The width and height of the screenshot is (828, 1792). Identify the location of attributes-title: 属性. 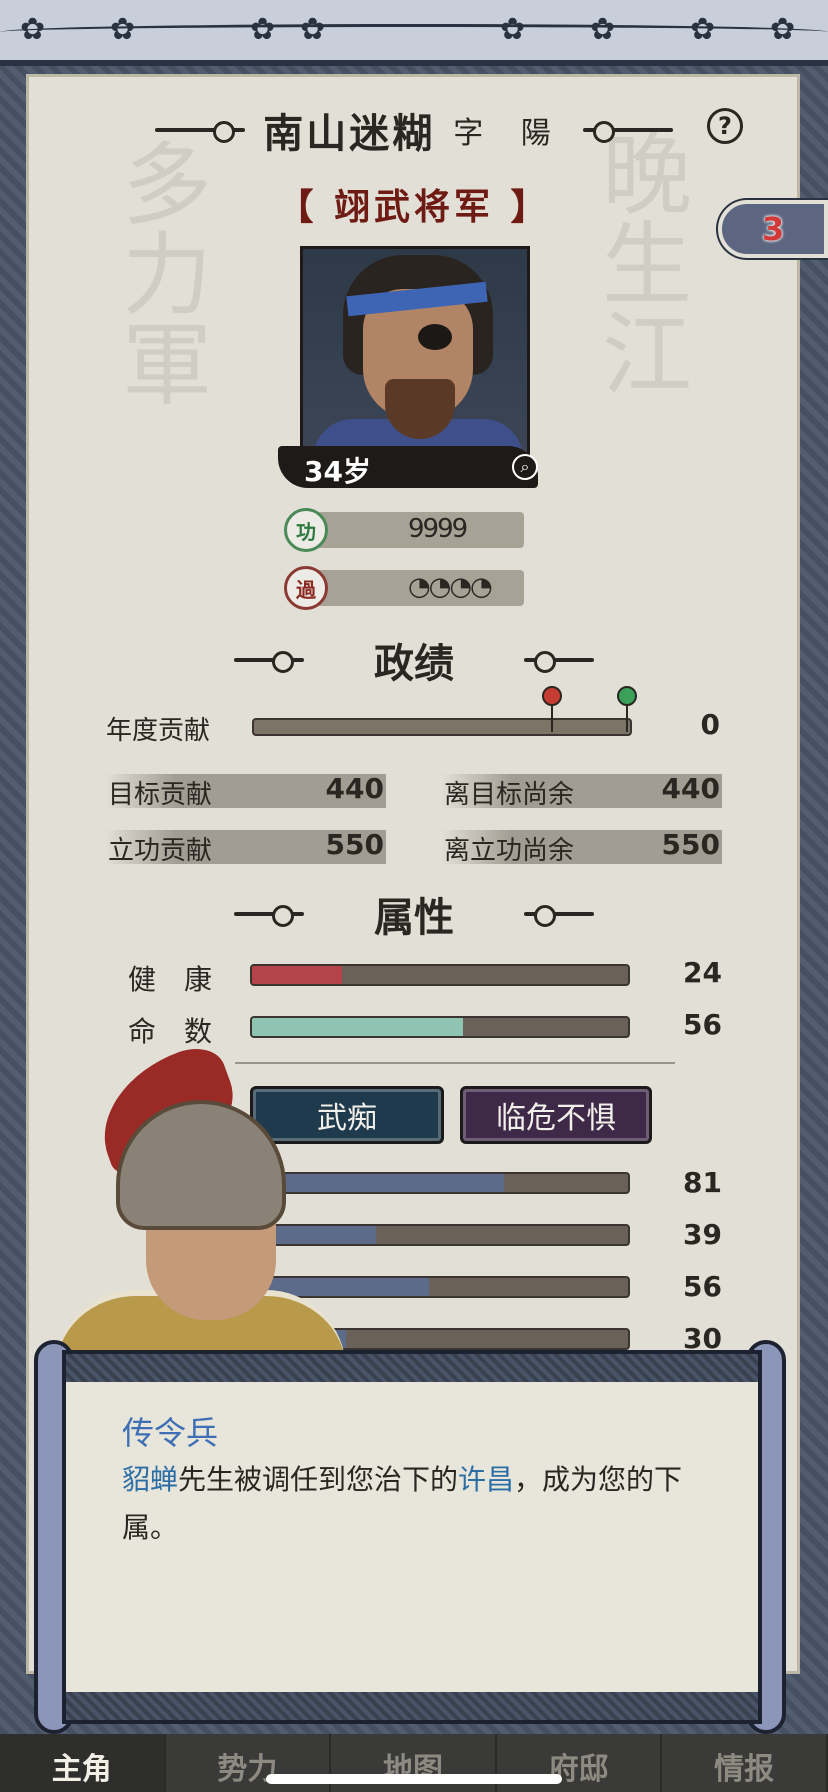
(414, 917).